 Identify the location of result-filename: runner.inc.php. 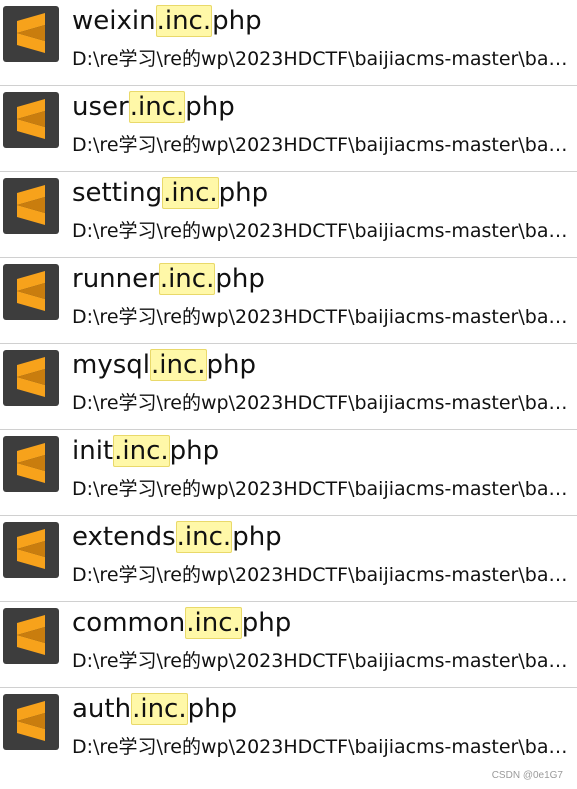
(168, 279).